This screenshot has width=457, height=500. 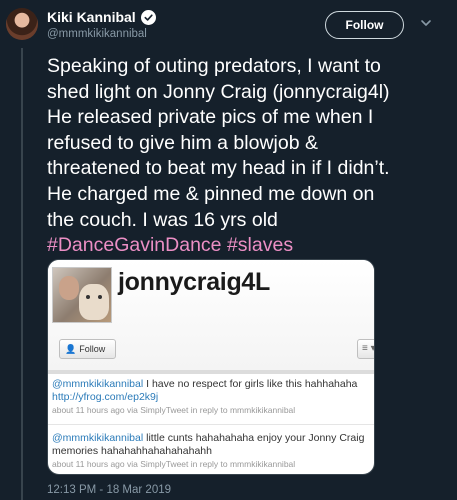 What do you see at coordinates (214, 66) in the screenshot?
I see `tweet-line: Speaking of outing predators, I want to` at bounding box center [214, 66].